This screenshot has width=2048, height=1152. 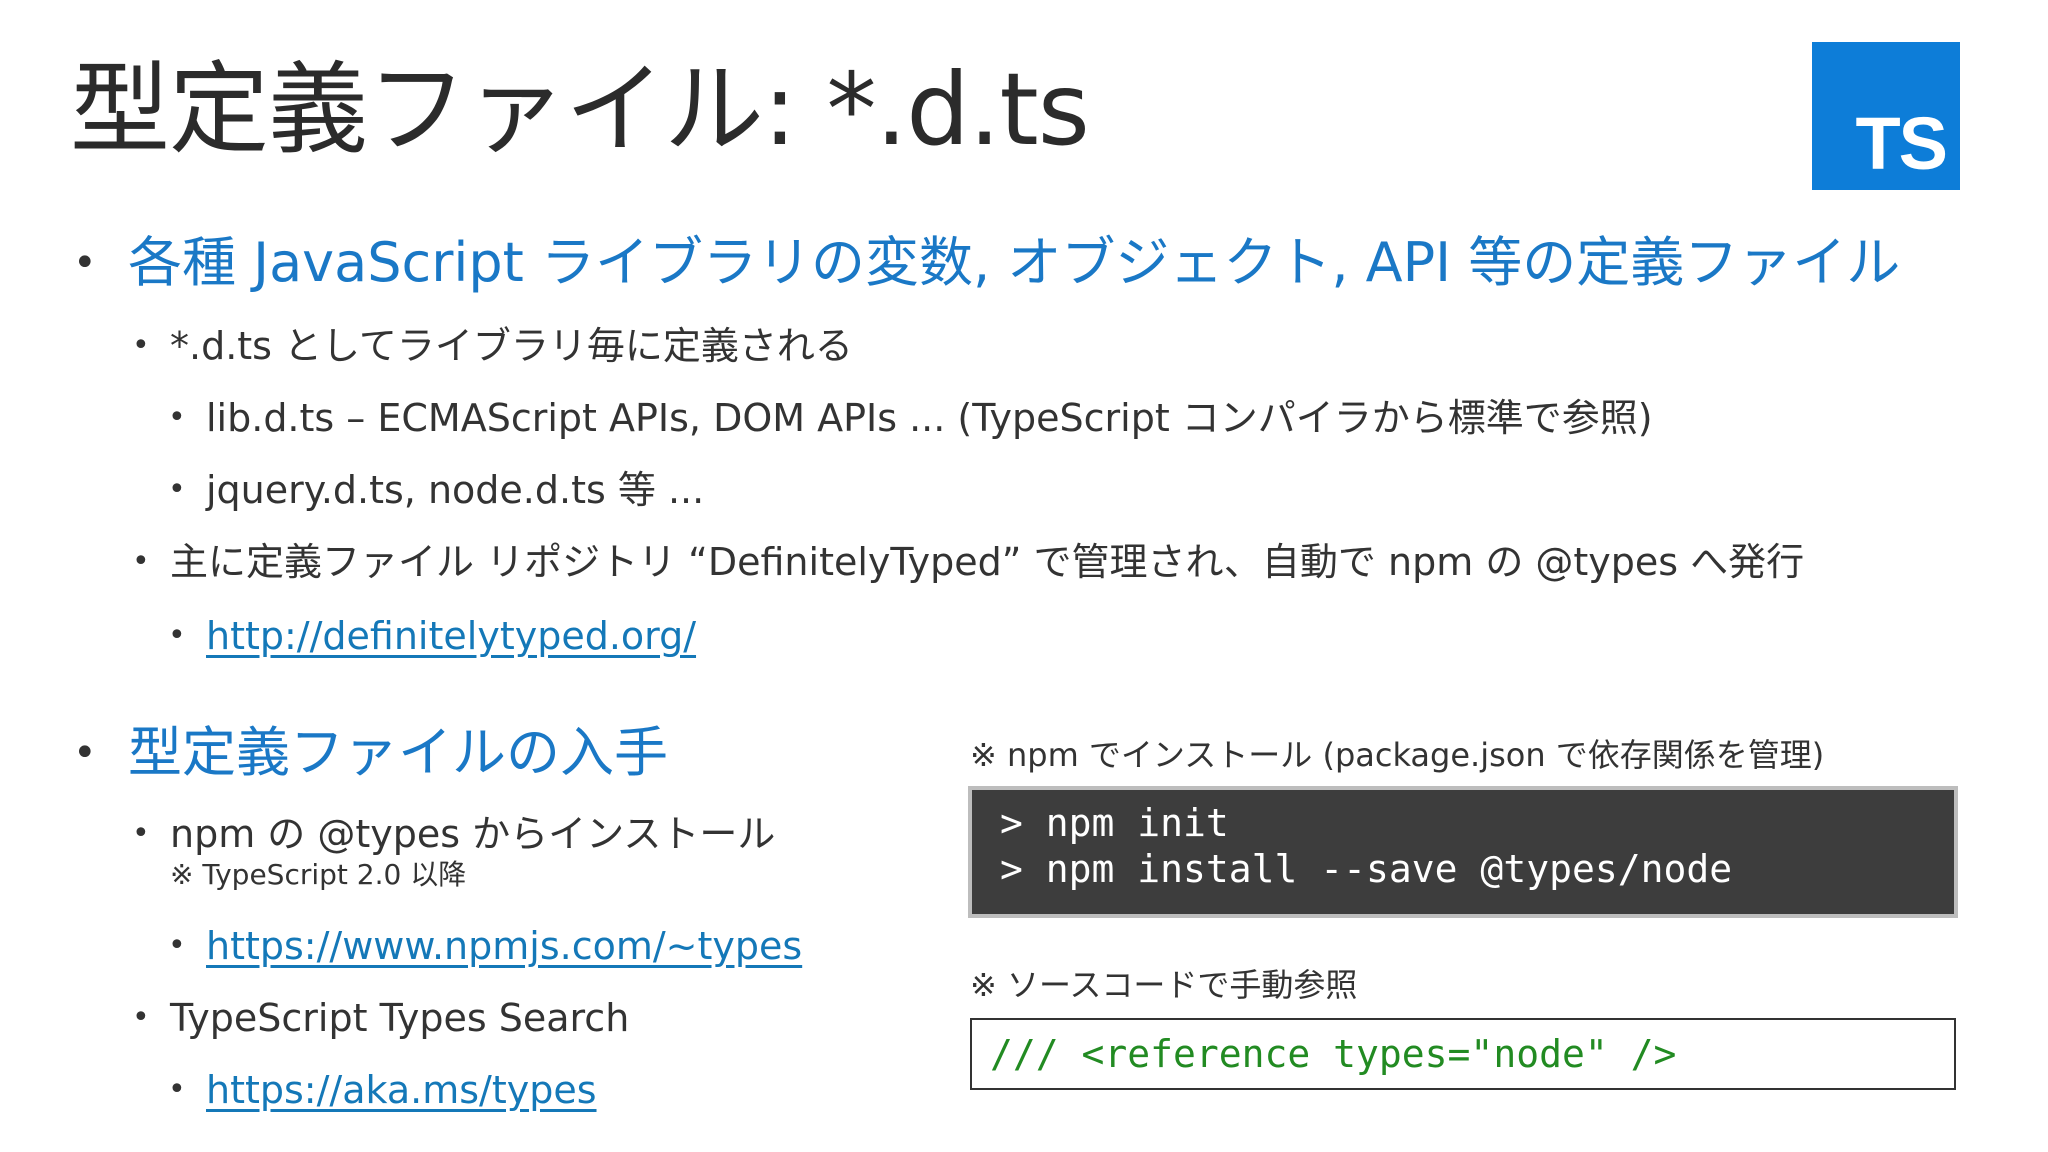 I want to click on section2-search-item-text: TypeScript Types Search, so click(x=400, y=1018).